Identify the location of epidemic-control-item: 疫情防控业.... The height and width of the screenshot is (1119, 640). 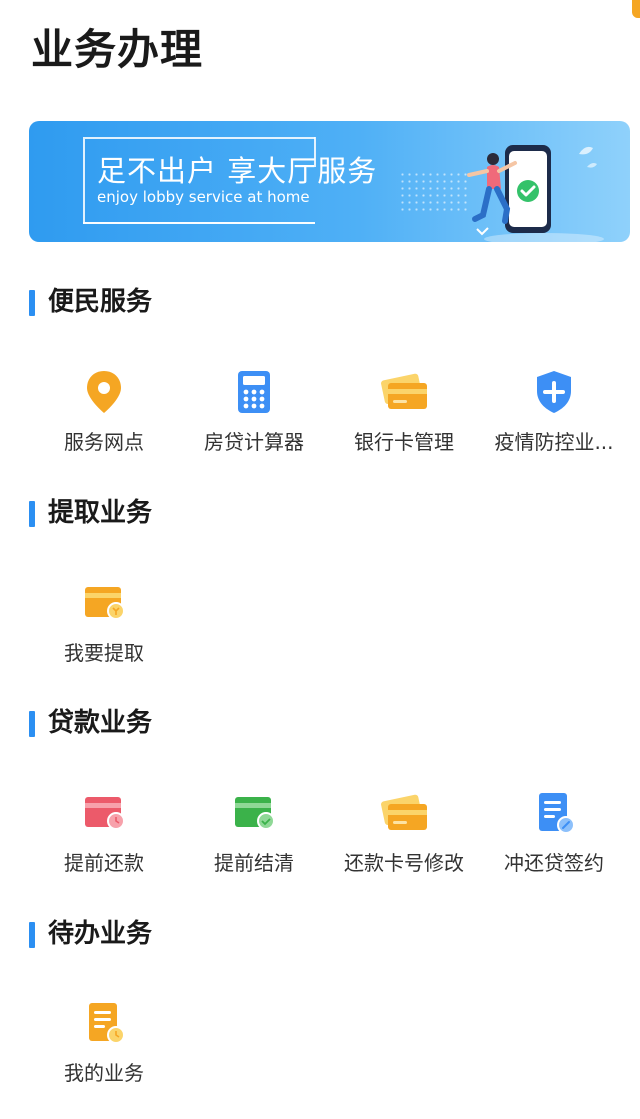
(554, 417).